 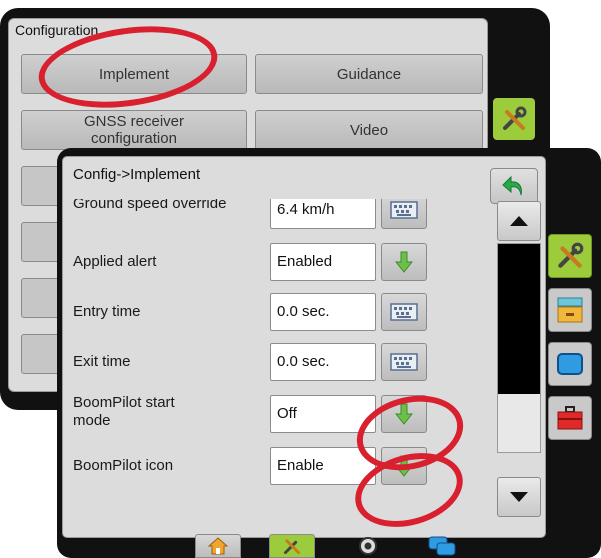 I want to click on blue-screen-icon, so click(x=570, y=364).